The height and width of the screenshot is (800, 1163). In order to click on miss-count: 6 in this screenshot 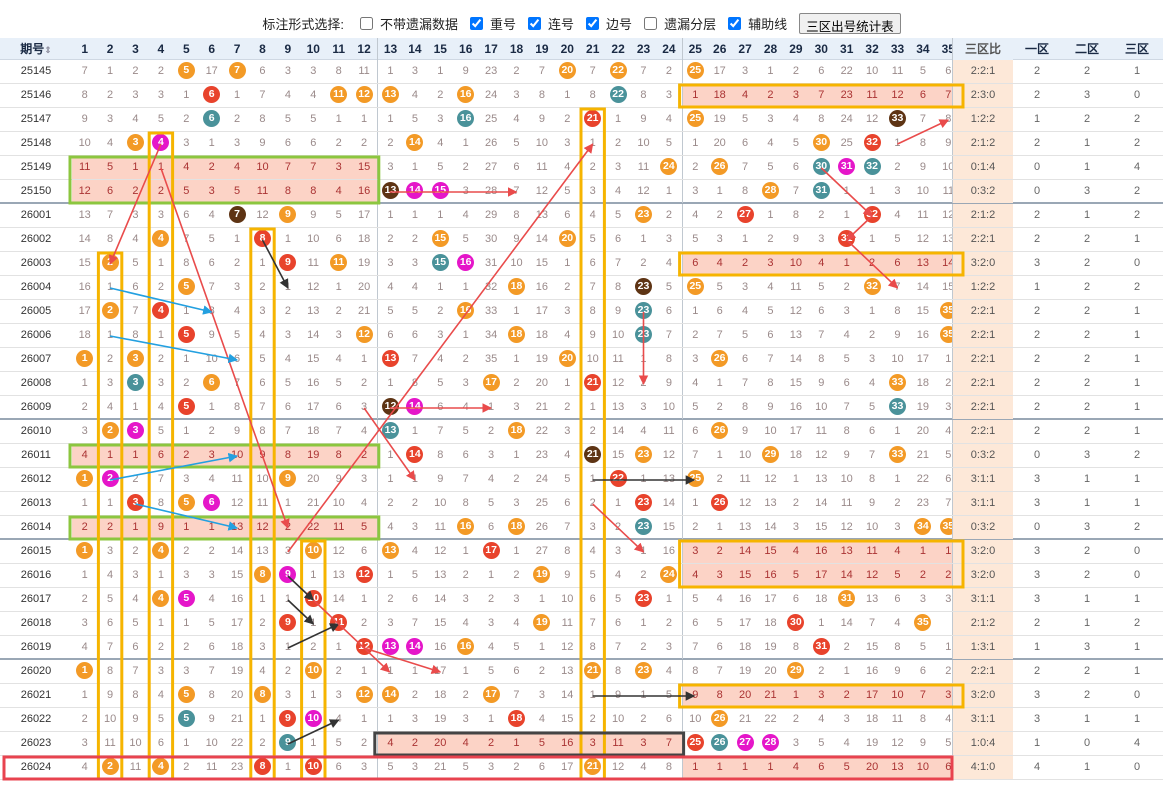, I will do `click(922, 95)`.